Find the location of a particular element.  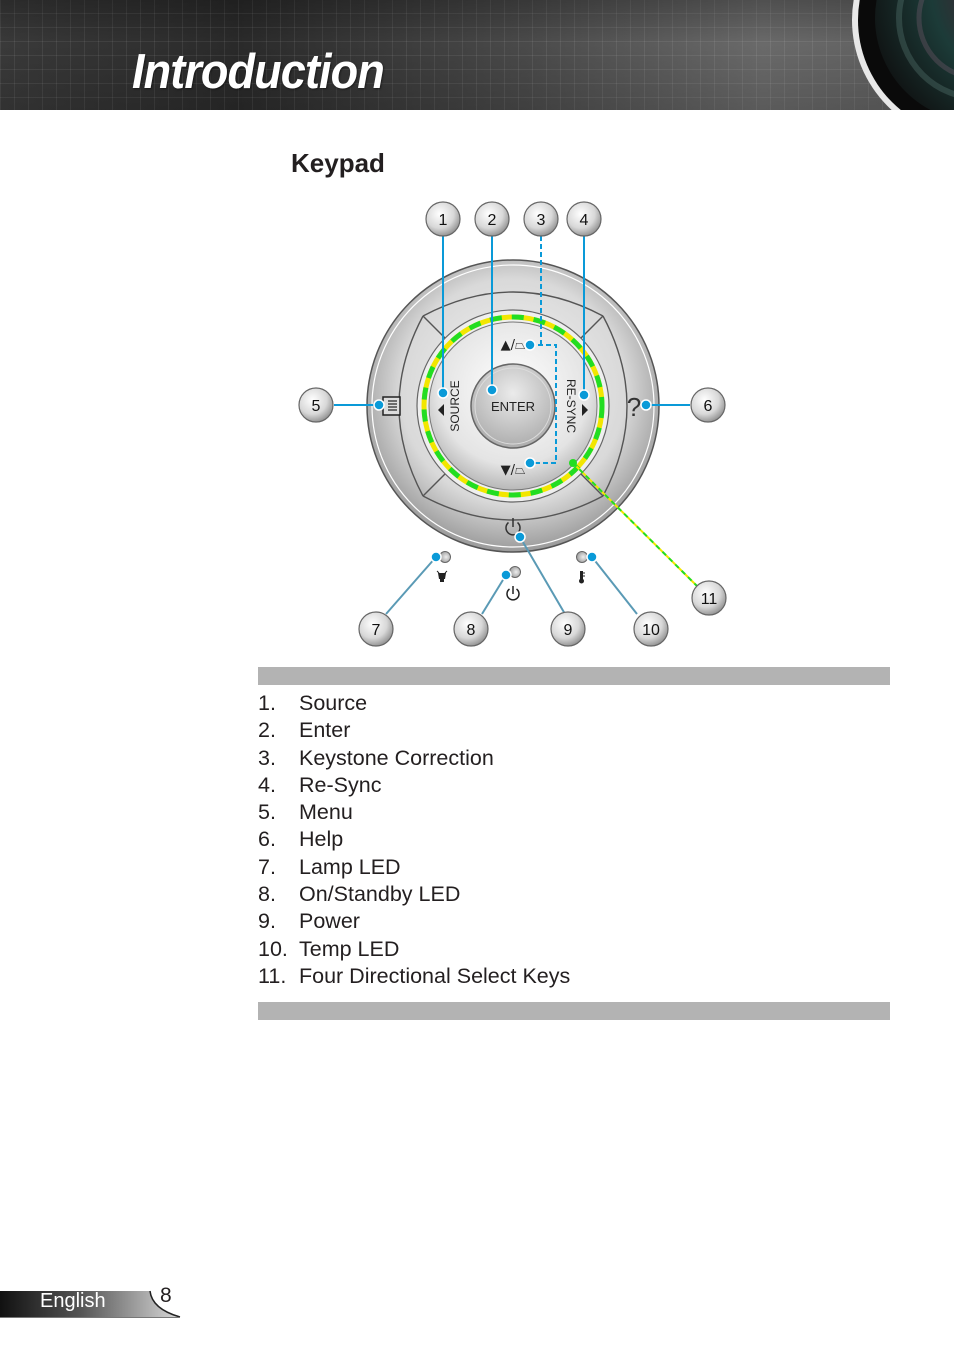

legend-item-number: 10. is located at coordinates (273, 948).